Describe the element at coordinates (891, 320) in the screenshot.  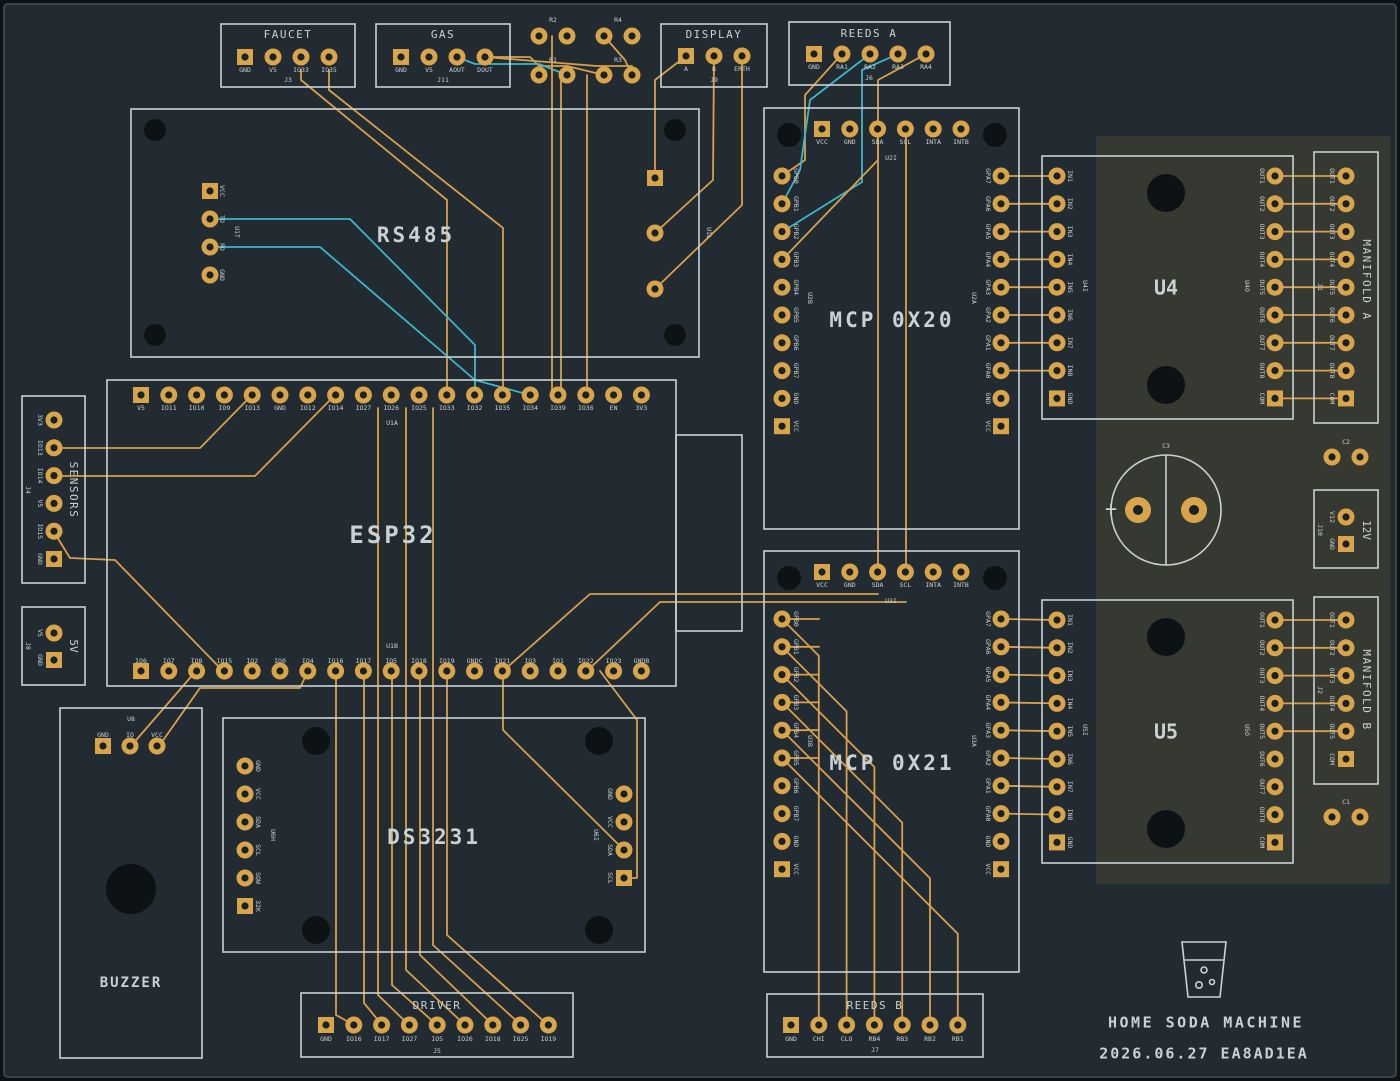
I see `mcp_a-label: MCP 0X20` at that location.